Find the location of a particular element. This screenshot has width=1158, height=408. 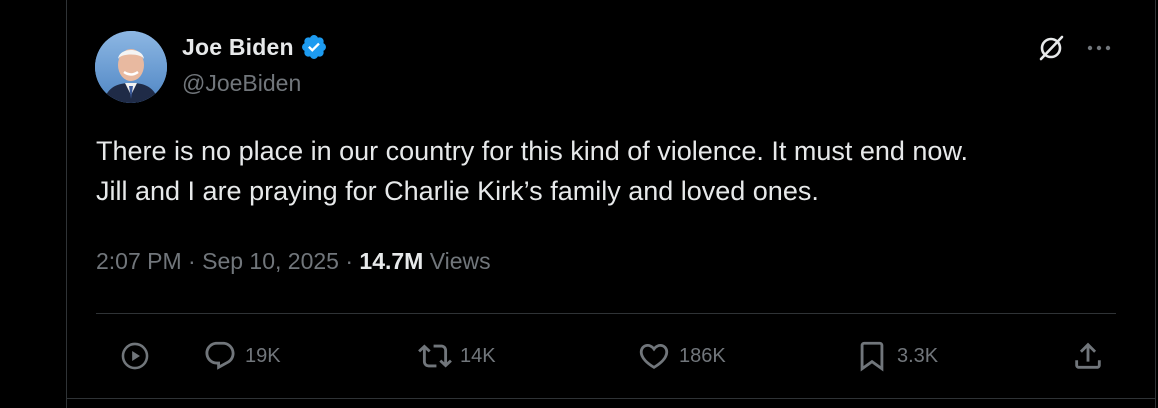

repost-count: 14K is located at coordinates (478, 355).